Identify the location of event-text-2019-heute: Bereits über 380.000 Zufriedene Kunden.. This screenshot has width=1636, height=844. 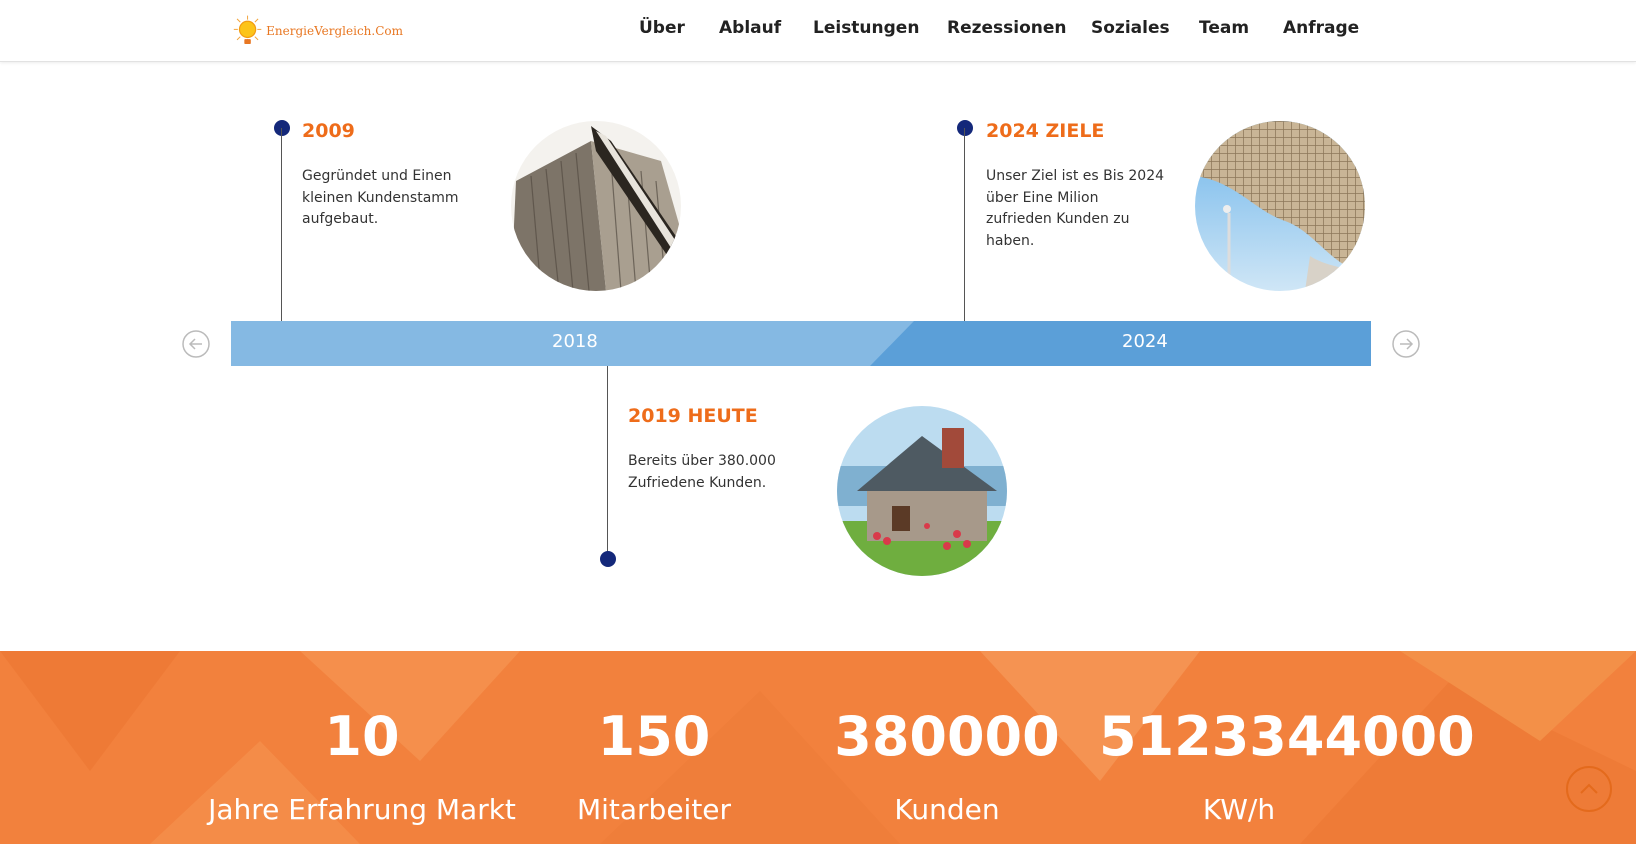
(702, 472).